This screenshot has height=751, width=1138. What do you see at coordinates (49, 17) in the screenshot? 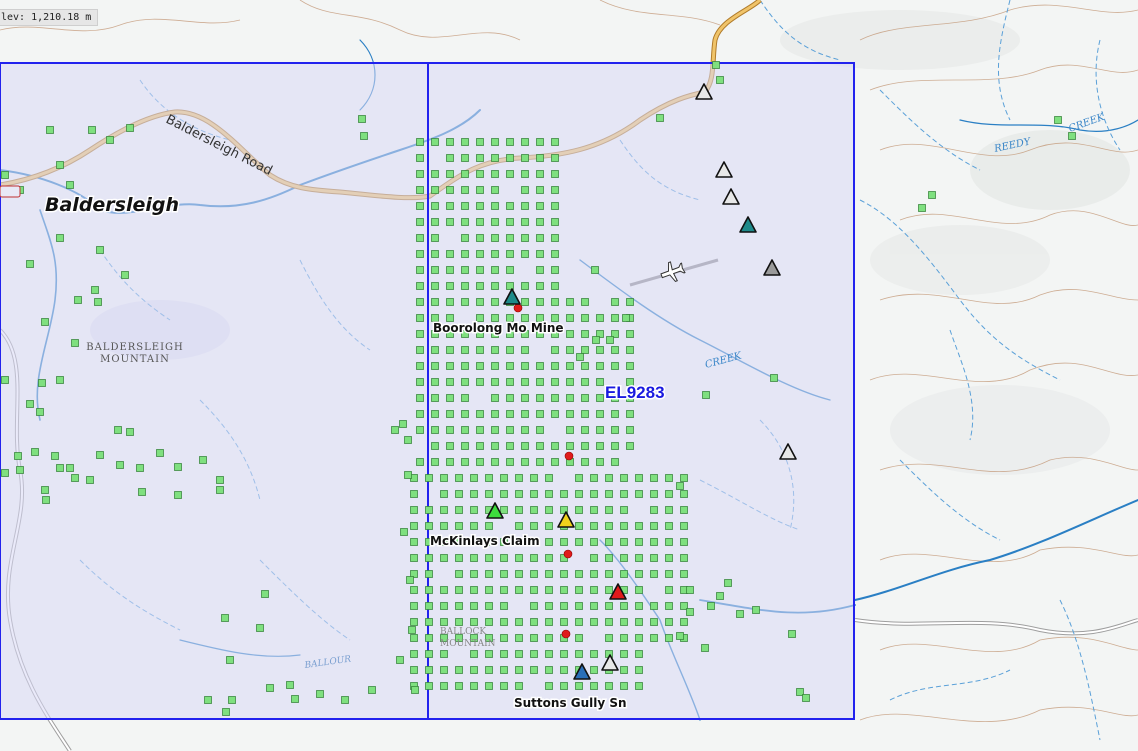
I see `elevation-readout: lev: 1,210.18 m` at bounding box center [49, 17].